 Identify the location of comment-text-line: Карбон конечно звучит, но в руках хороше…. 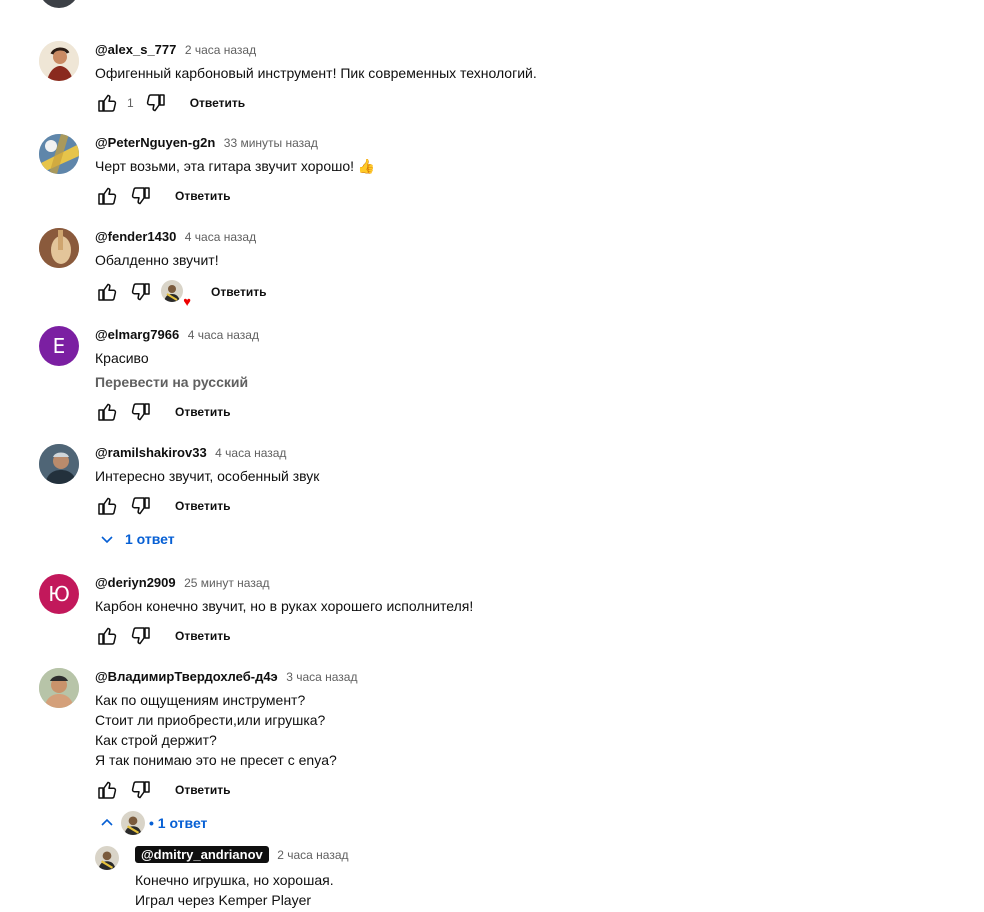
(284, 606).